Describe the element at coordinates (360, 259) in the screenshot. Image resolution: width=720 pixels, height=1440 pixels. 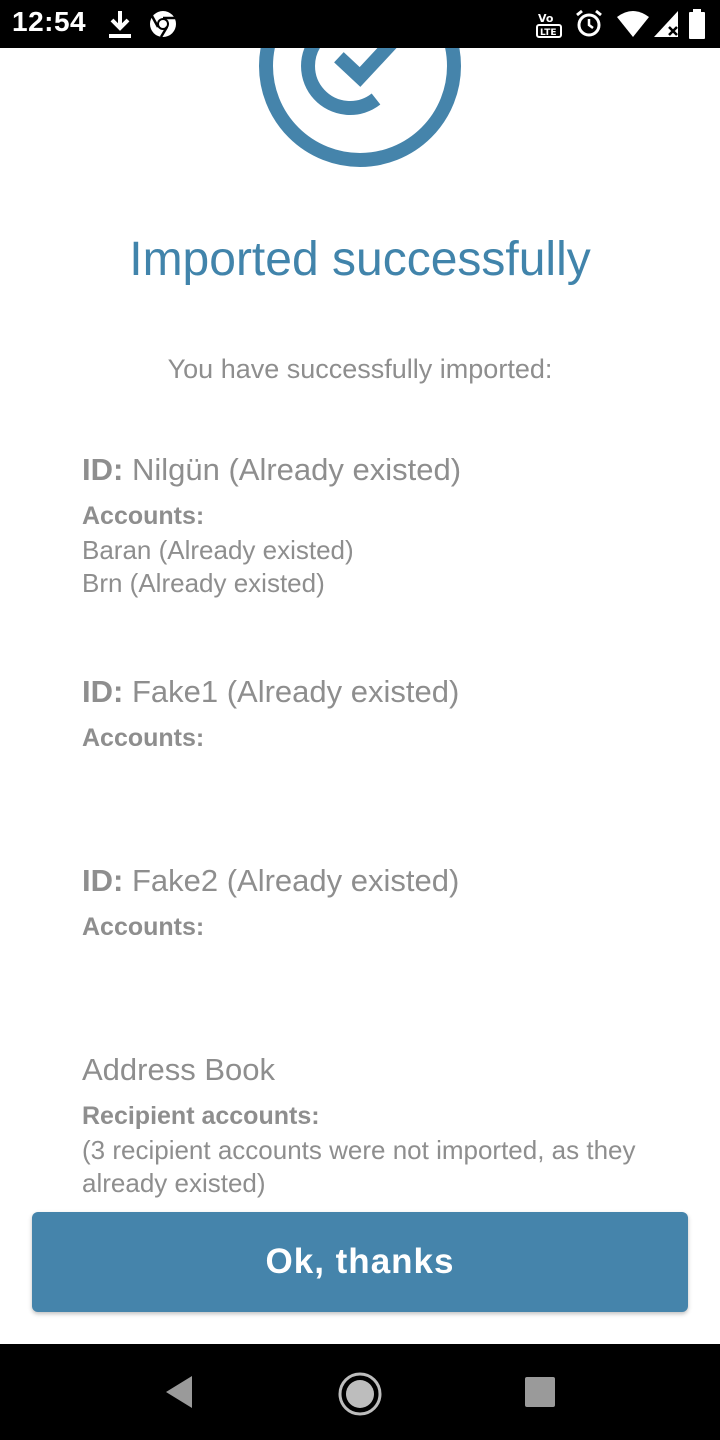
I see `page-title: Imported successfully` at that location.